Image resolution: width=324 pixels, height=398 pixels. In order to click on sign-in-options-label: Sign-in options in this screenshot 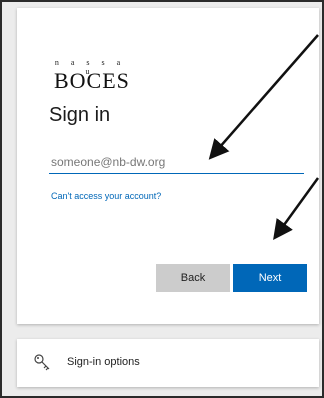, I will do `click(103, 362)`.